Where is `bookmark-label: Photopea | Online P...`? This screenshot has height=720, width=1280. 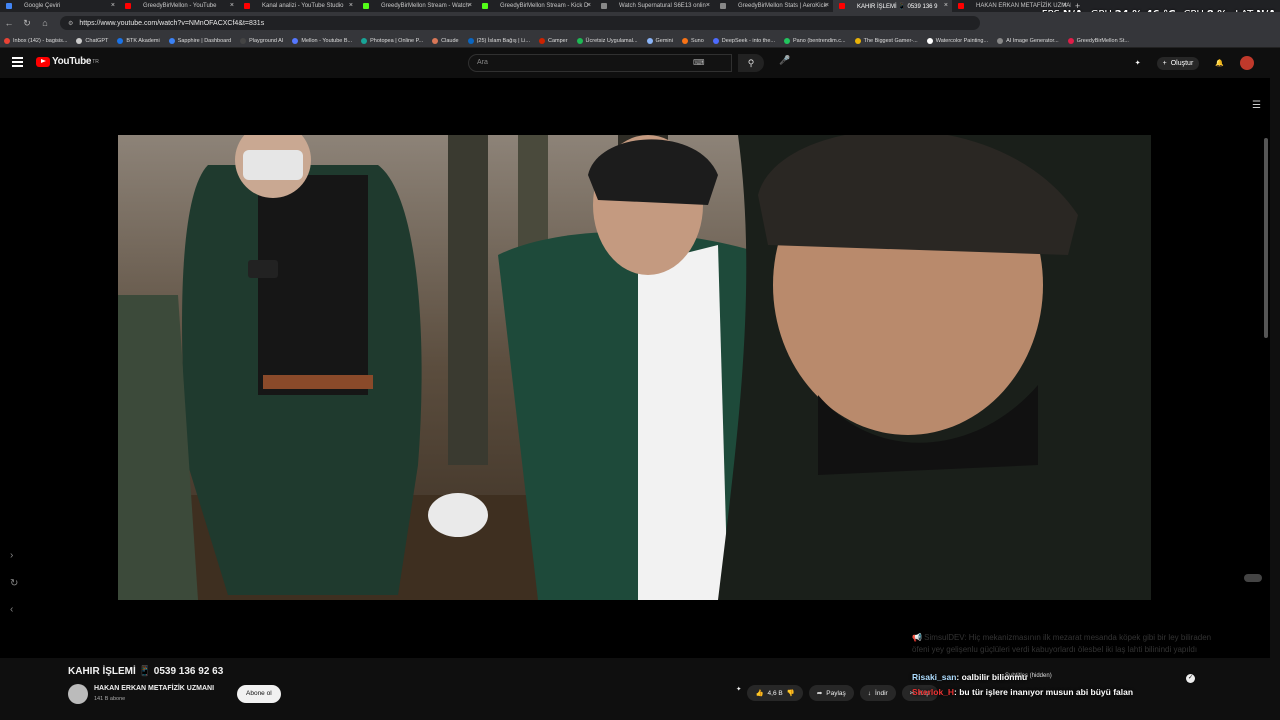 bookmark-label: Photopea | Online P... is located at coordinates (397, 40).